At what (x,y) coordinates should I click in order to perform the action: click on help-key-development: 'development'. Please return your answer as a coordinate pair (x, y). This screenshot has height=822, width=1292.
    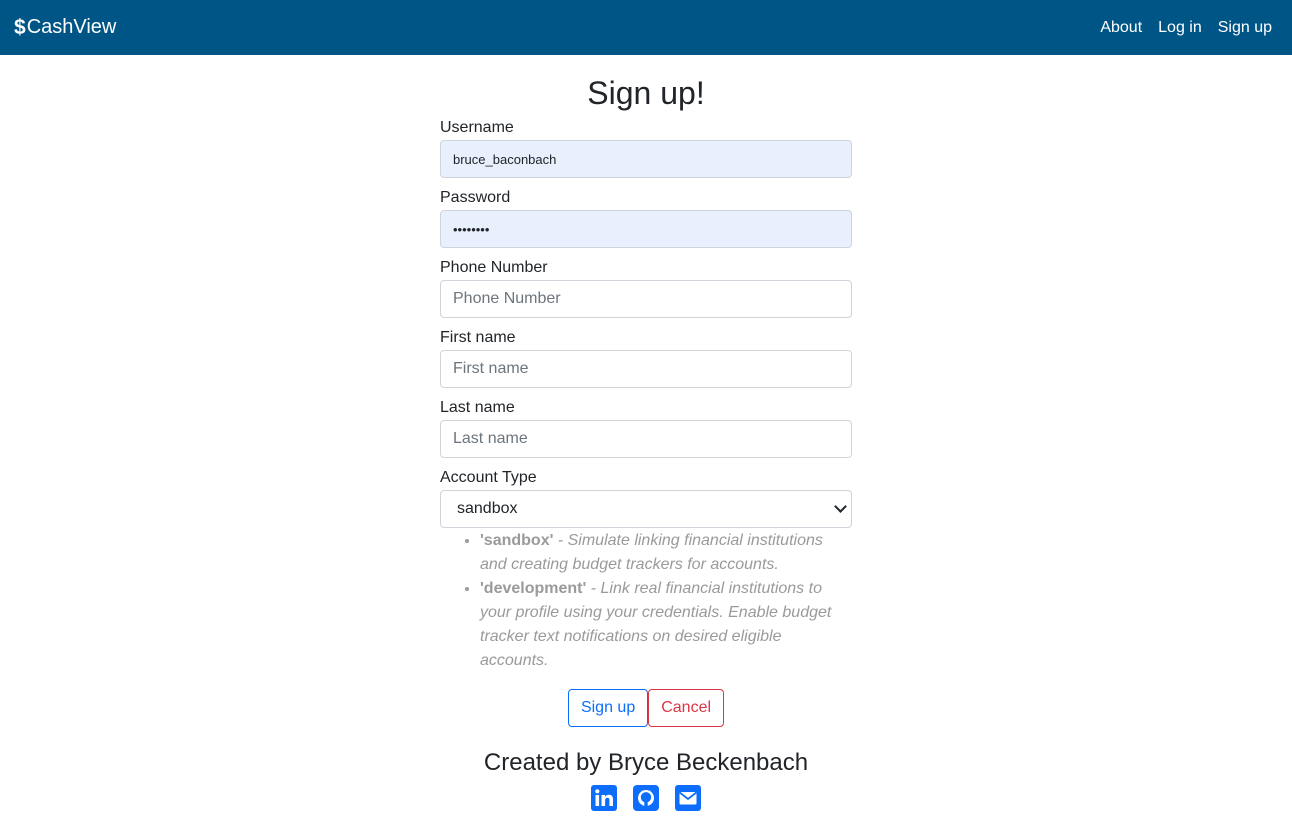
    Looking at the image, I should click on (533, 588).